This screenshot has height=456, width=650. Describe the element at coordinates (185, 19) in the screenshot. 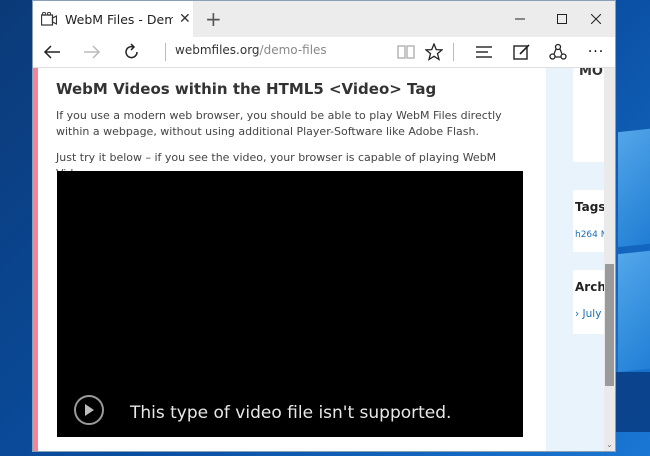

I see `close-tab-icon: ✕` at that location.